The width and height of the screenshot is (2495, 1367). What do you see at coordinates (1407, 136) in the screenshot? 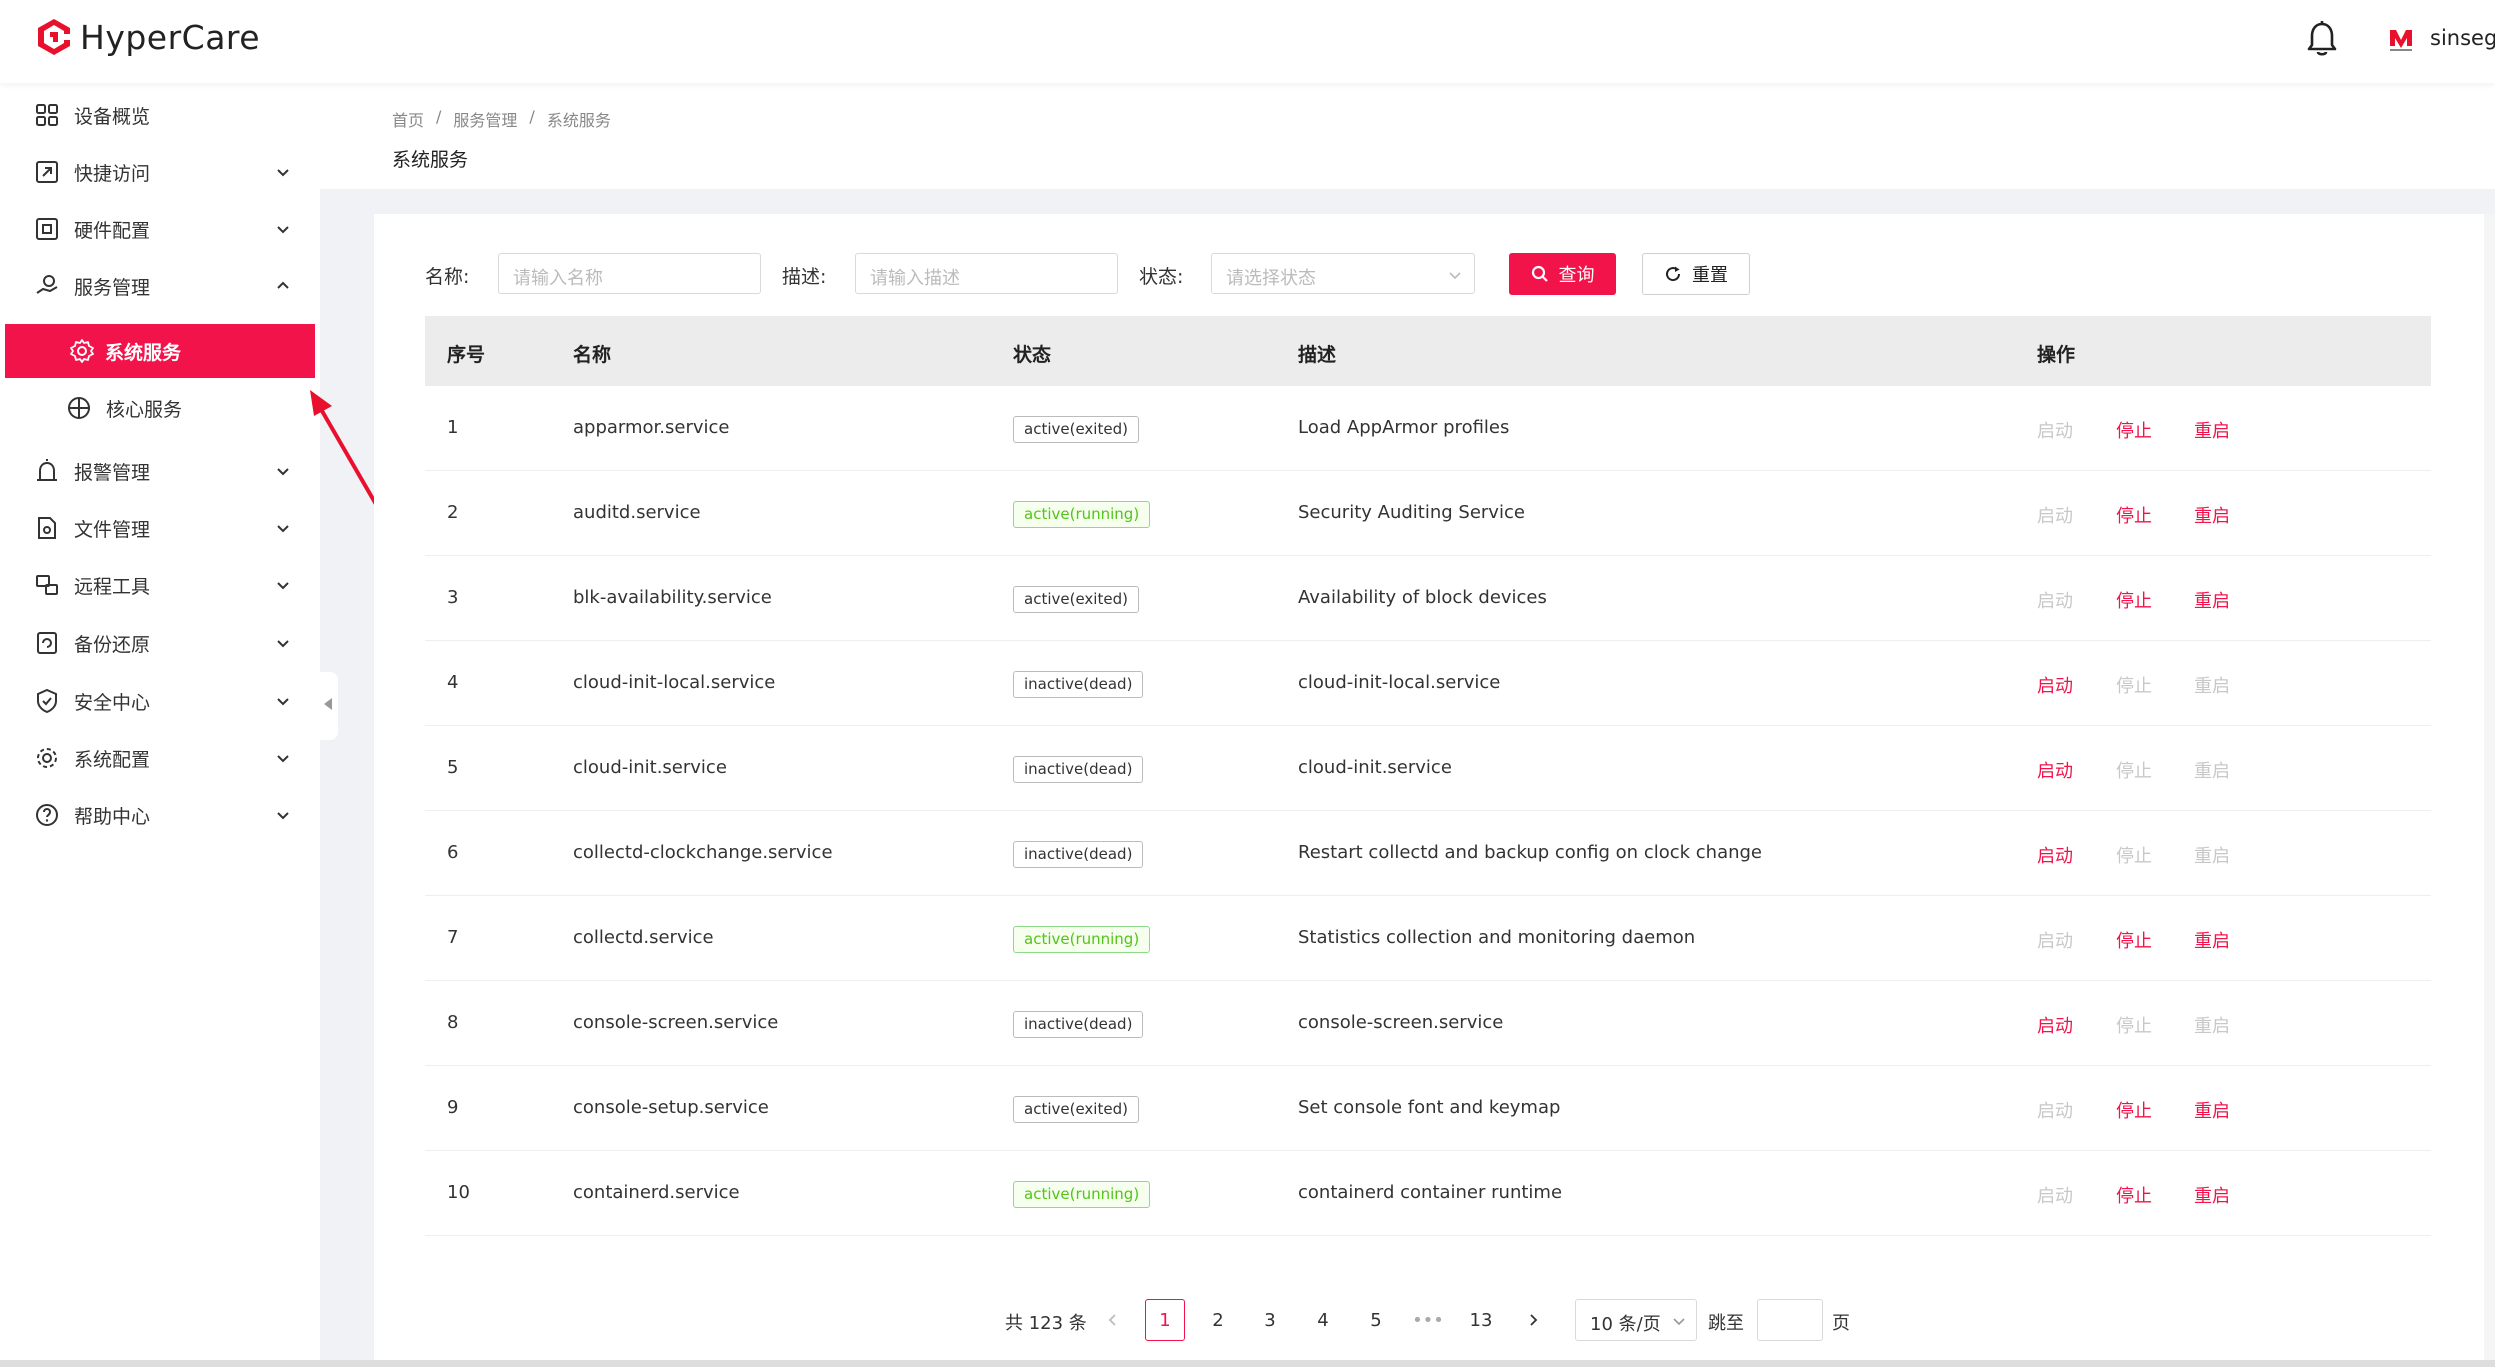
I see `page-header: 首页 / 服务管理 / 系统服务 系统服务` at bounding box center [1407, 136].